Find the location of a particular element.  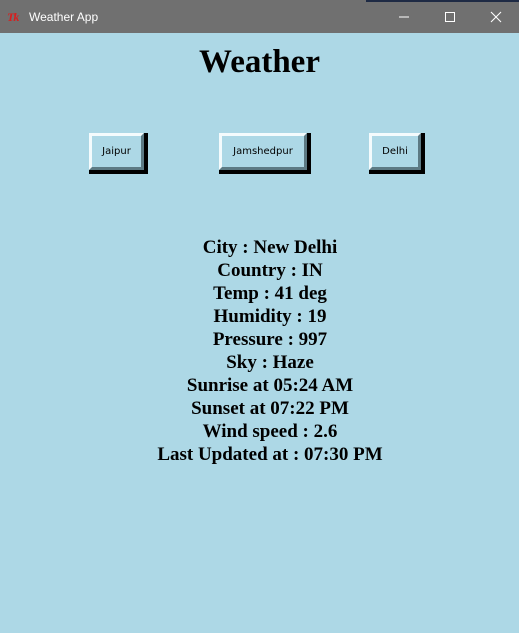

window-title: Weather App is located at coordinates (64, 17).